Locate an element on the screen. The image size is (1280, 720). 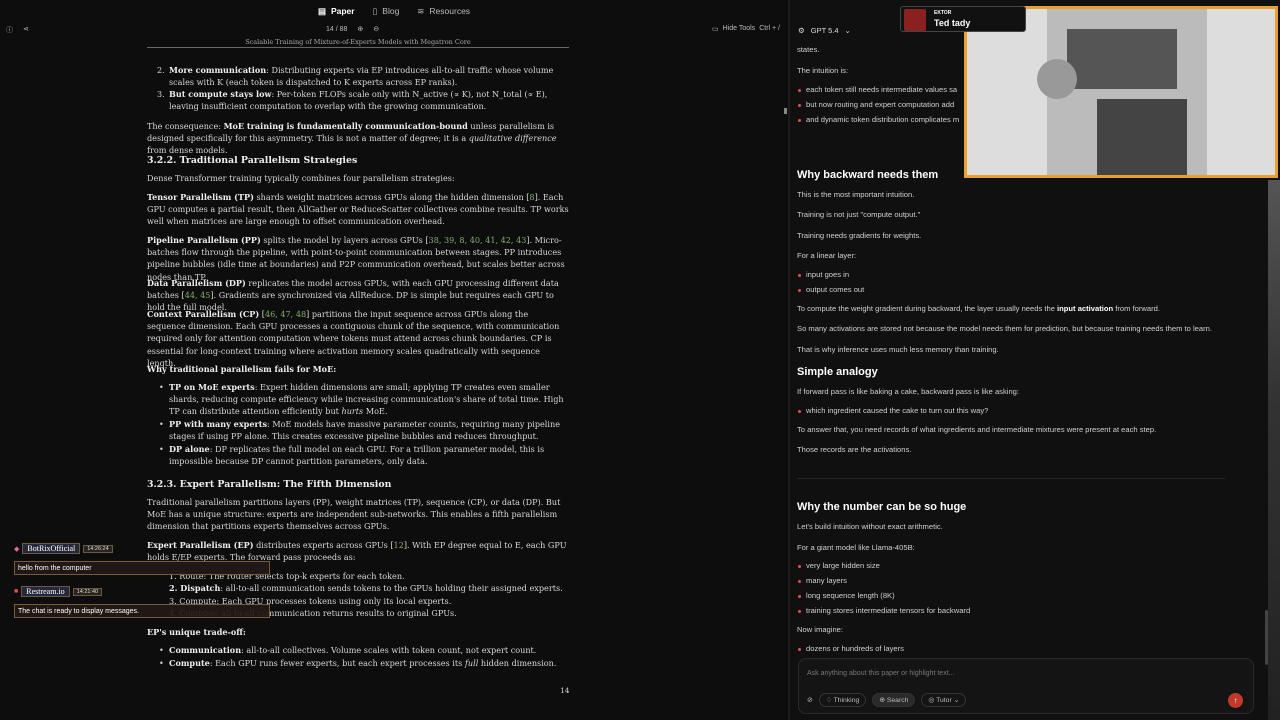
chat-author-icon: ◆ is located at coordinates (17, 549).